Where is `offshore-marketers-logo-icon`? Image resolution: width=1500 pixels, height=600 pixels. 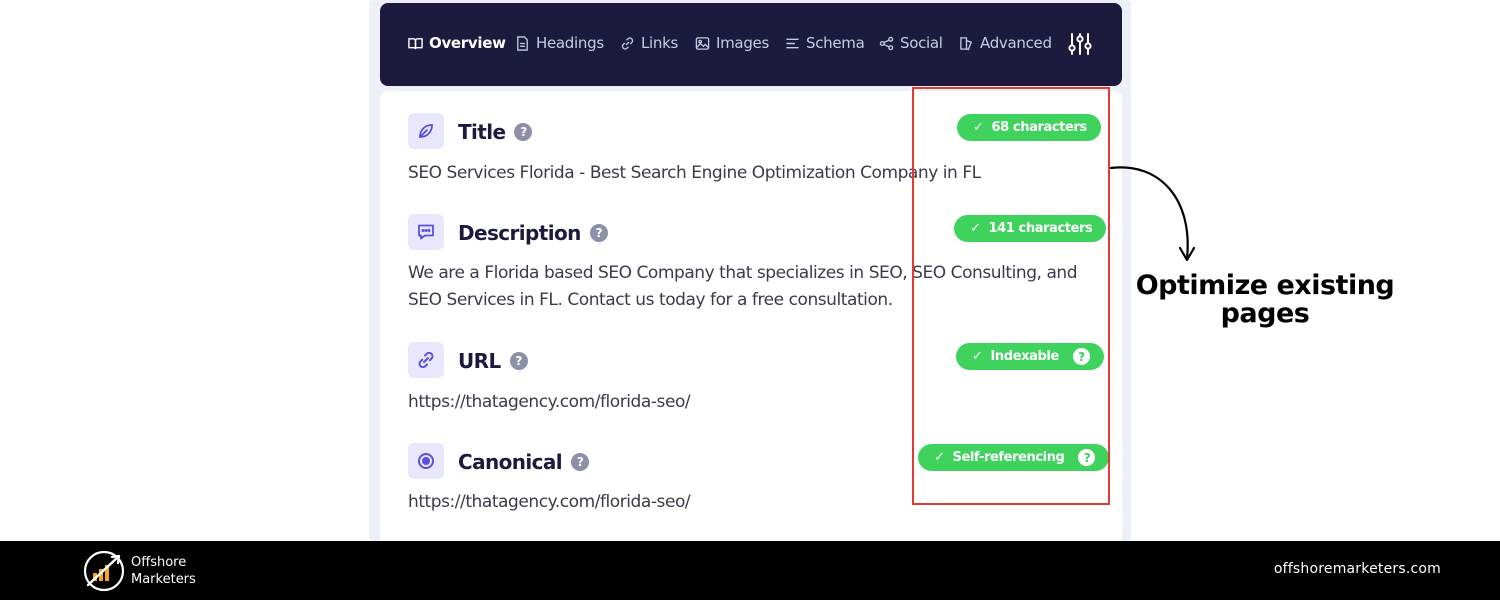 offshore-marketers-logo-icon is located at coordinates (104, 571).